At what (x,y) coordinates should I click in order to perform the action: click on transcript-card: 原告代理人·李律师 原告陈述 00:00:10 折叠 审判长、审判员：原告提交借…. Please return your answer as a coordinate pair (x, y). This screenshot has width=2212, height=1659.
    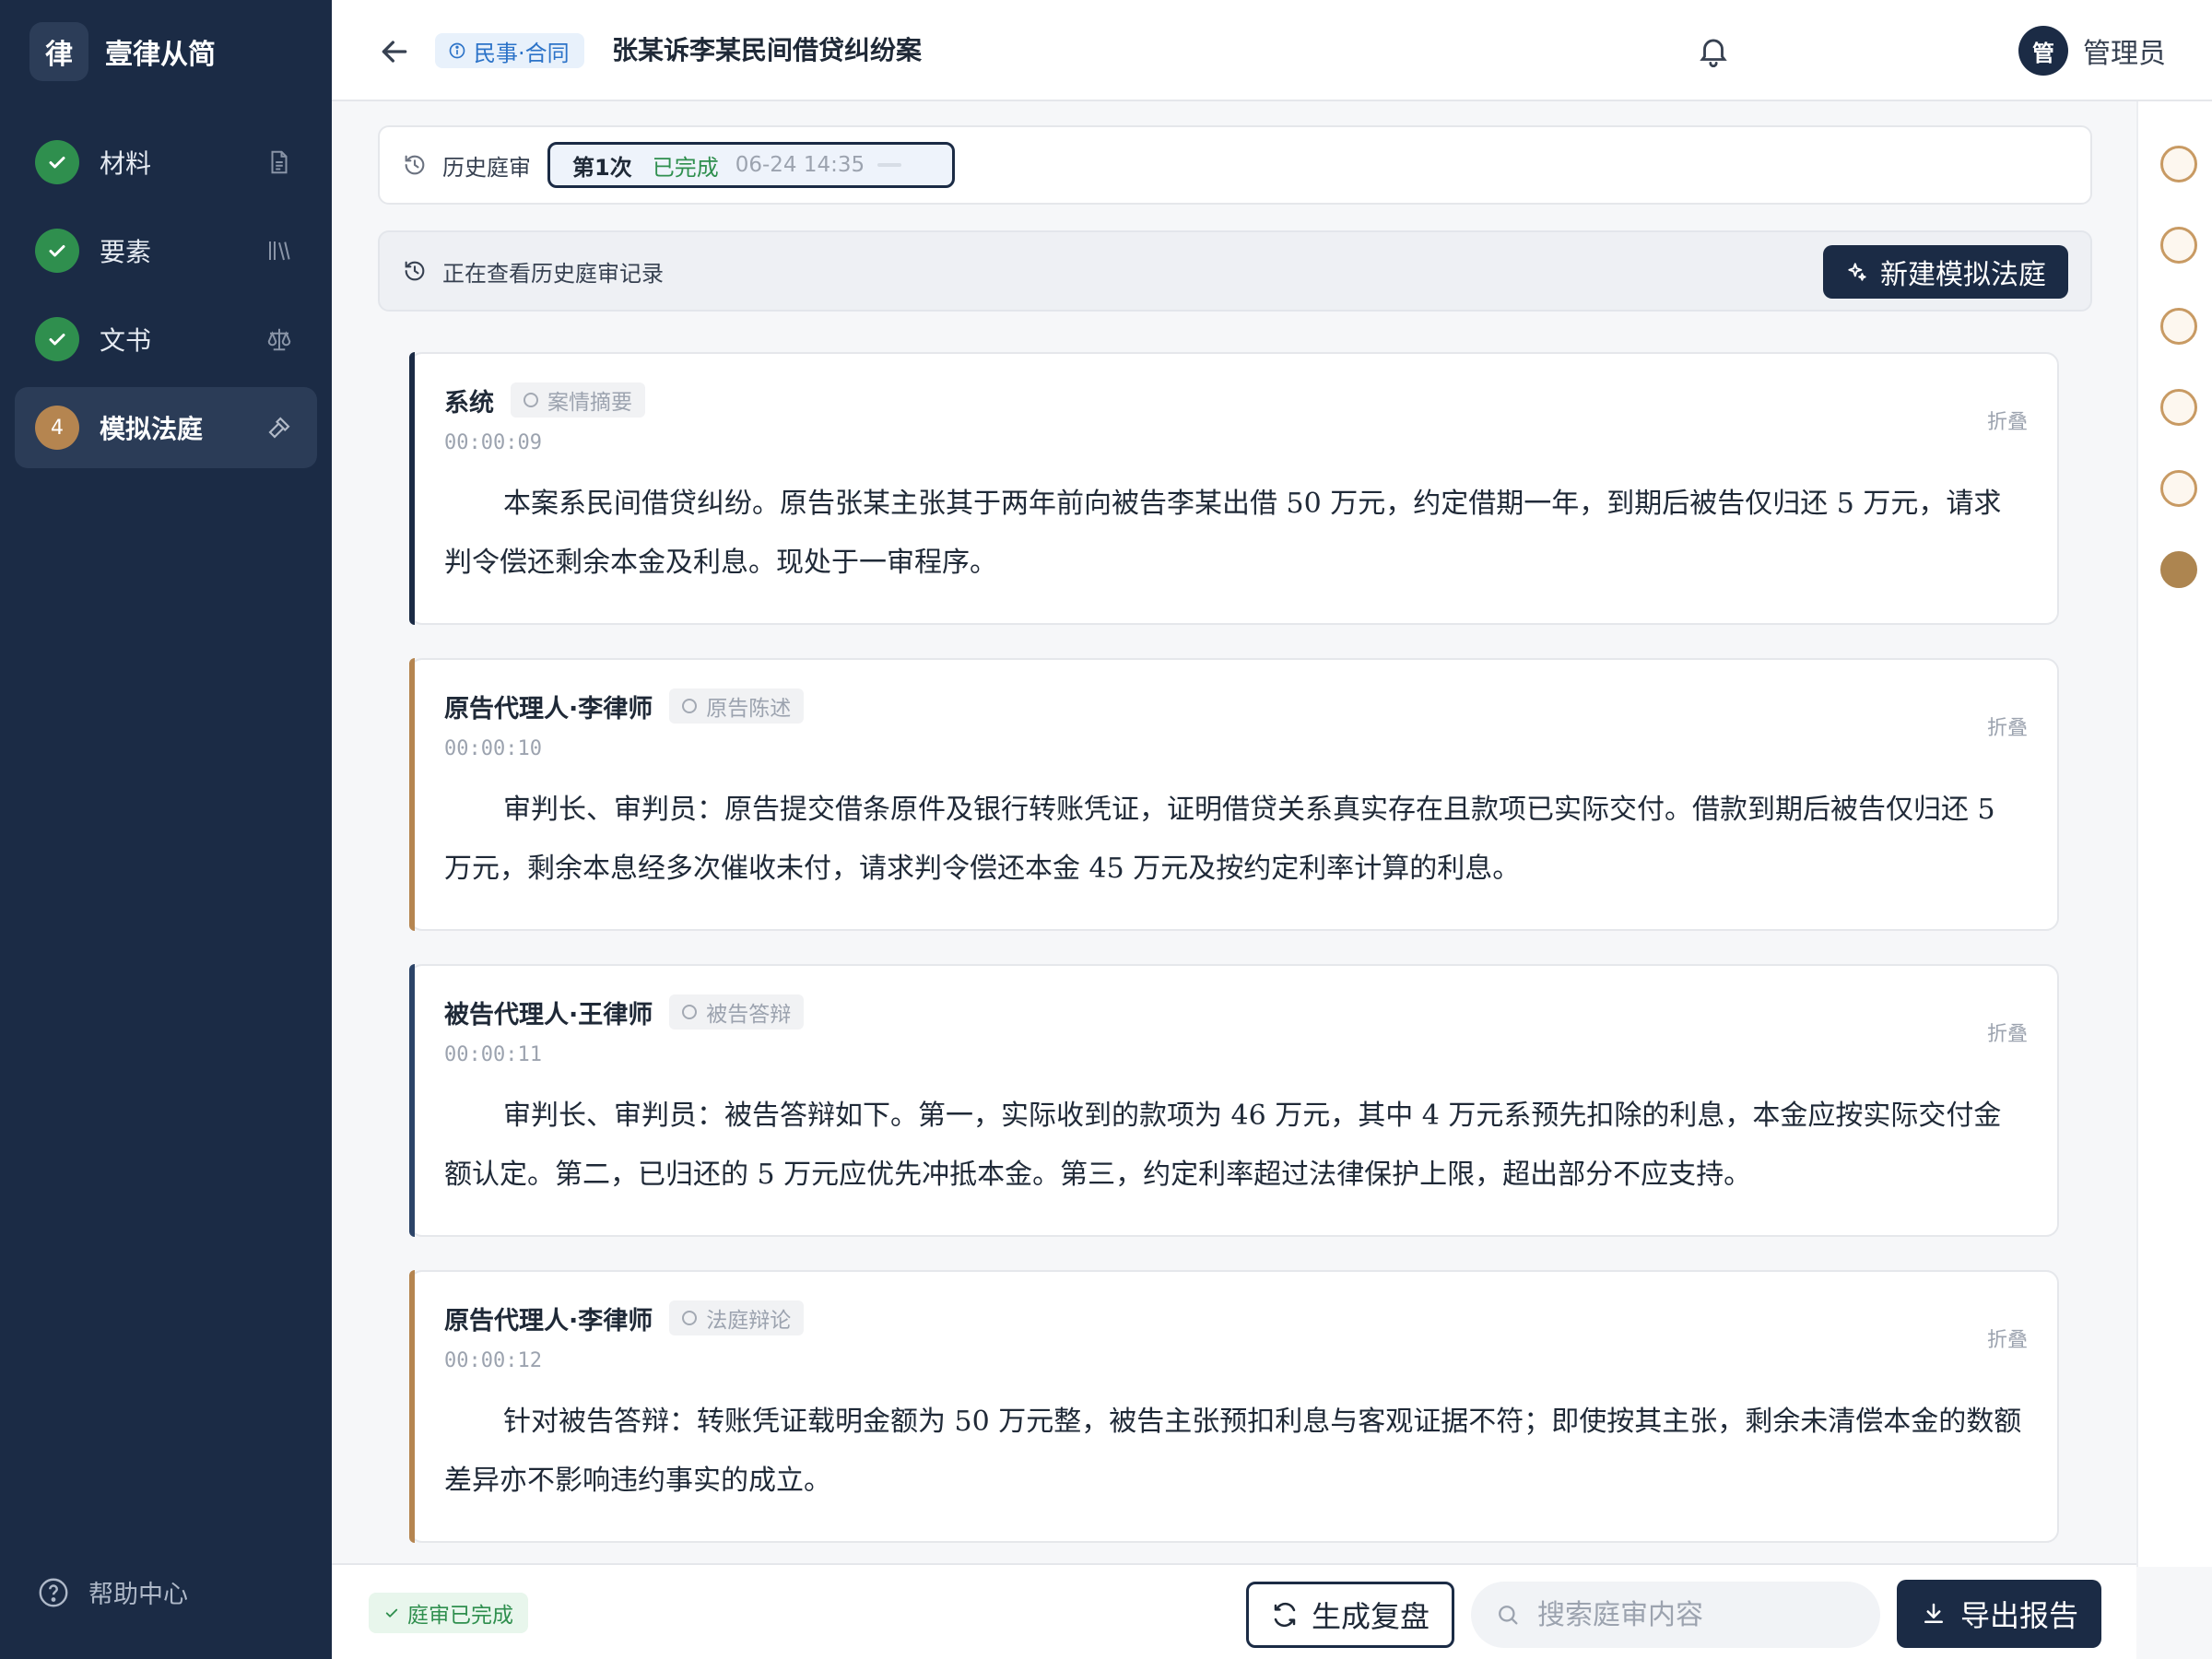
    Looking at the image, I should click on (1234, 794).